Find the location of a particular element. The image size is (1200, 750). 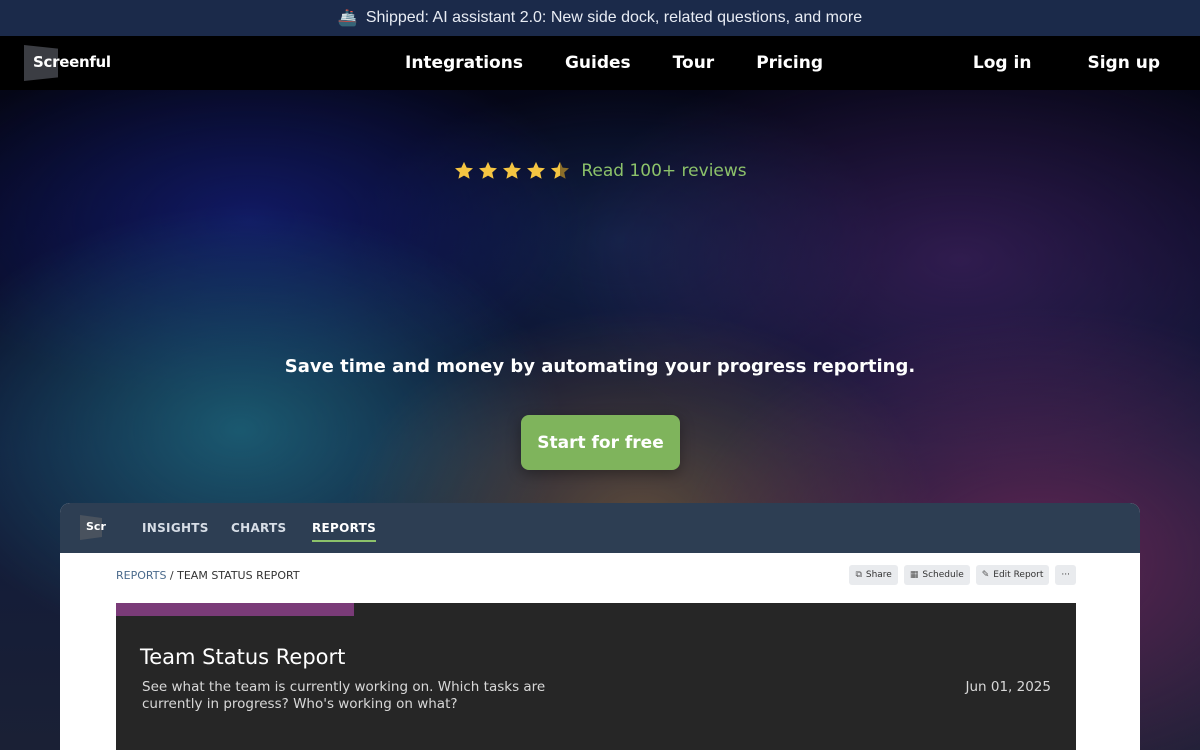

nav-links: Integrations Guides Tour Pricing is located at coordinates (614, 63).